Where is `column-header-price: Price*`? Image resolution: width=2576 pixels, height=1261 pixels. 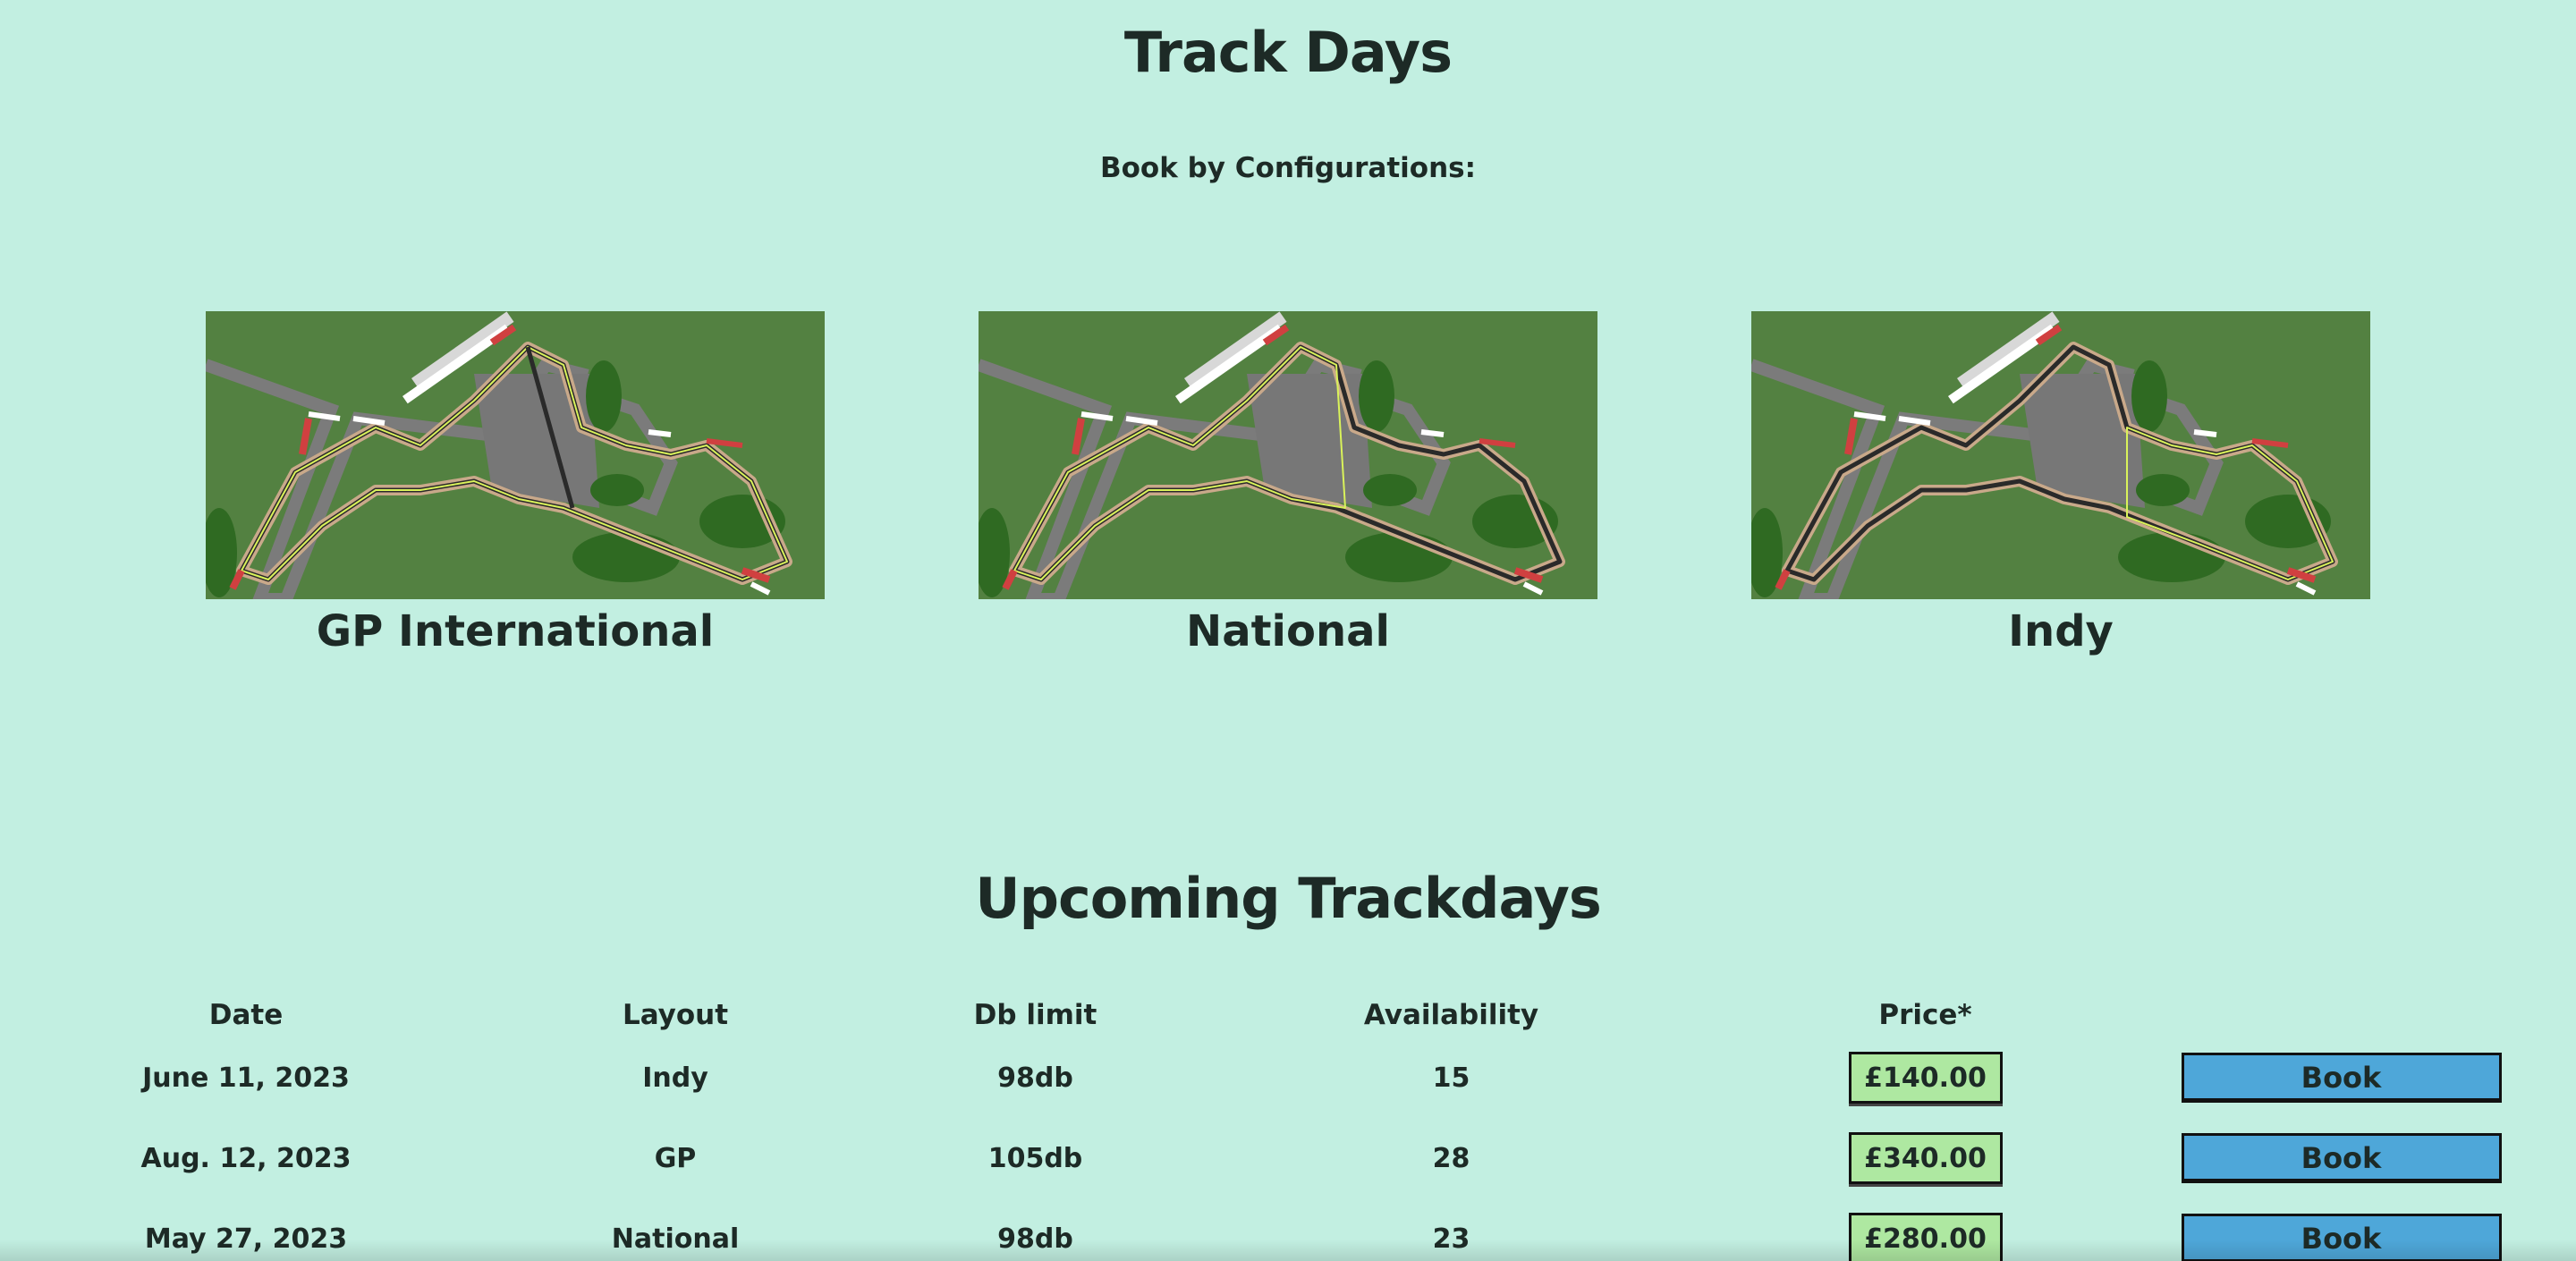
column-header-price: Price* is located at coordinates (1925, 1015).